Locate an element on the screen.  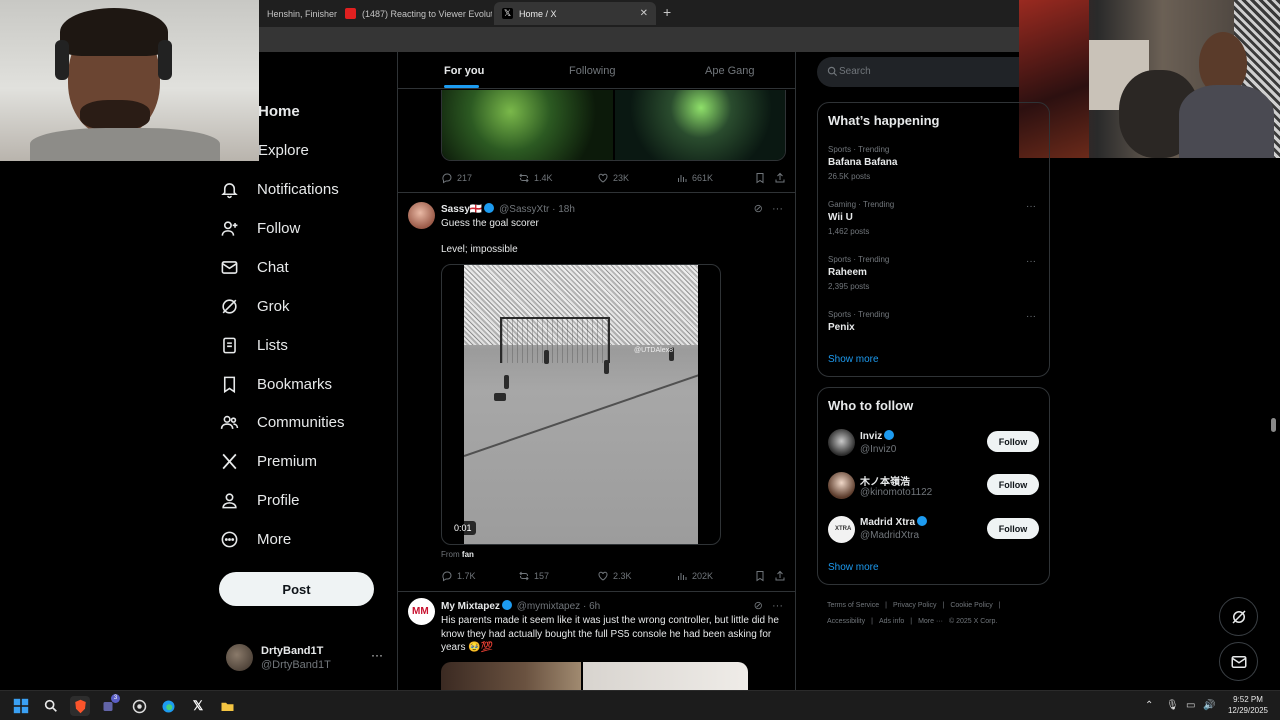
windows-start-icon is located at coordinates (21, 706).